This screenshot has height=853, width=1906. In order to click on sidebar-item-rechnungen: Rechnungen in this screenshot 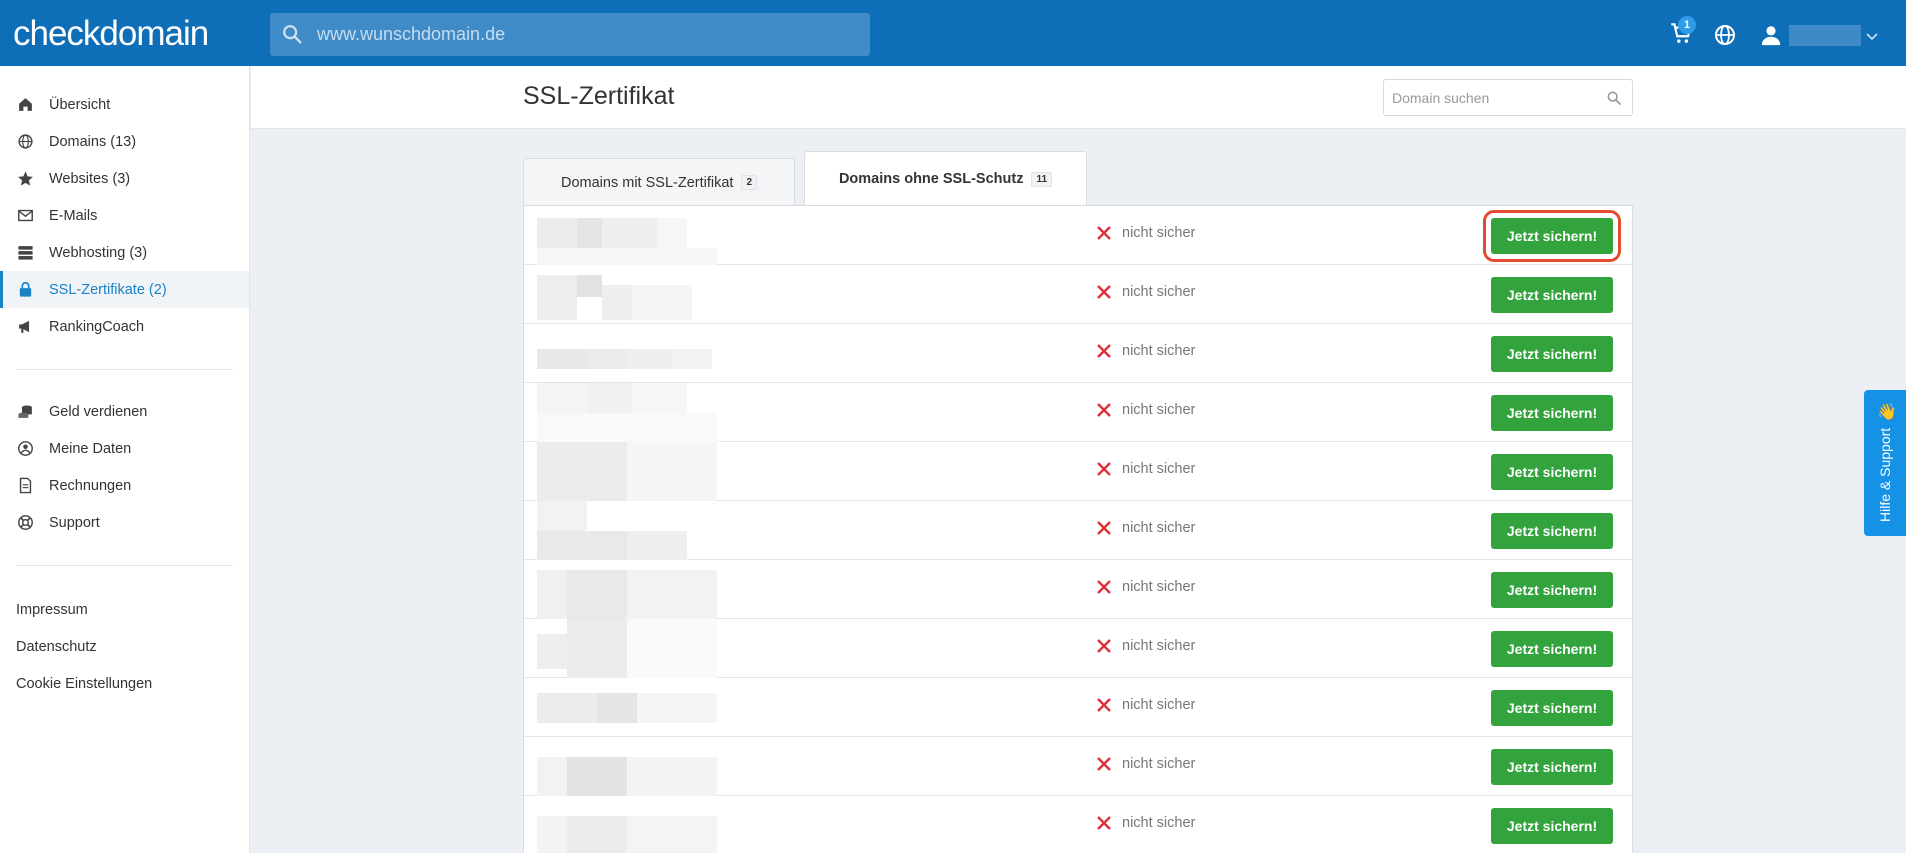, I will do `click(124, 485)`.